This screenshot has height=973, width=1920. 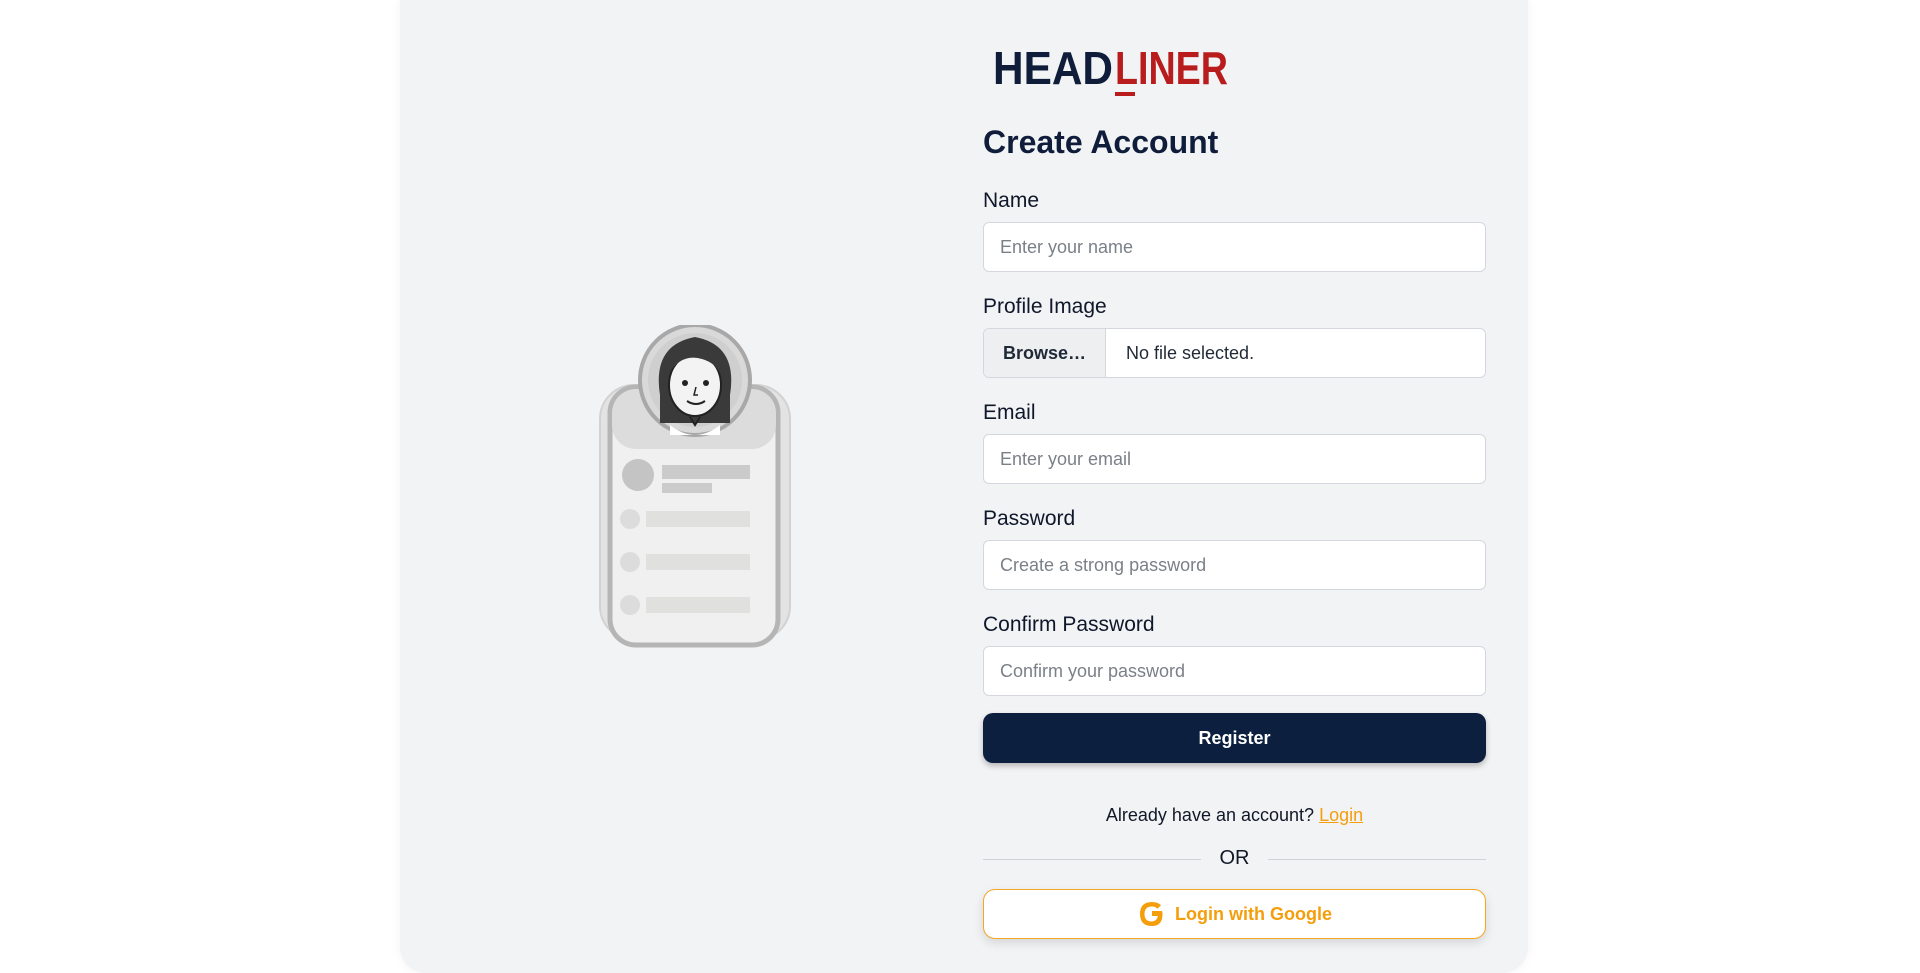 What do you see at coordinates (1234, 671) in the screenshot?
I see `confirm-password-input` at bounding box center [1234, 671].